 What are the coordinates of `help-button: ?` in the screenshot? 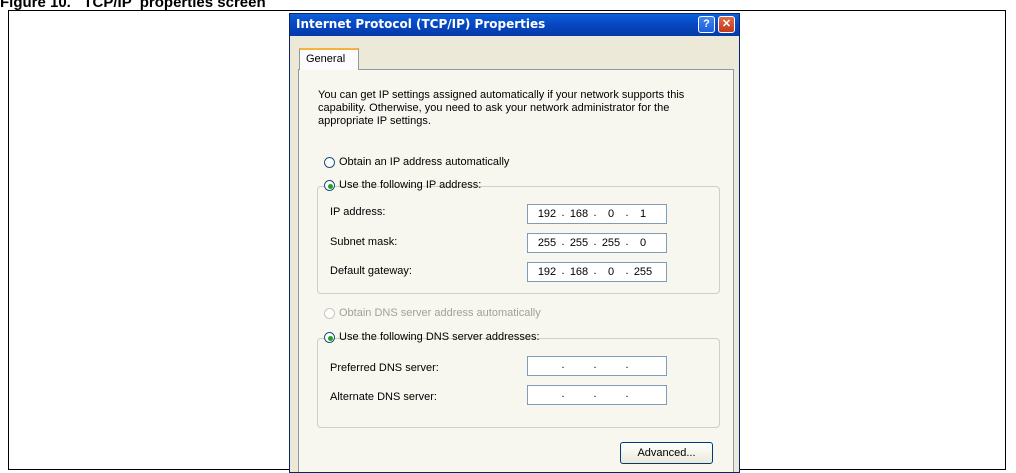 It's located at (706, 24).